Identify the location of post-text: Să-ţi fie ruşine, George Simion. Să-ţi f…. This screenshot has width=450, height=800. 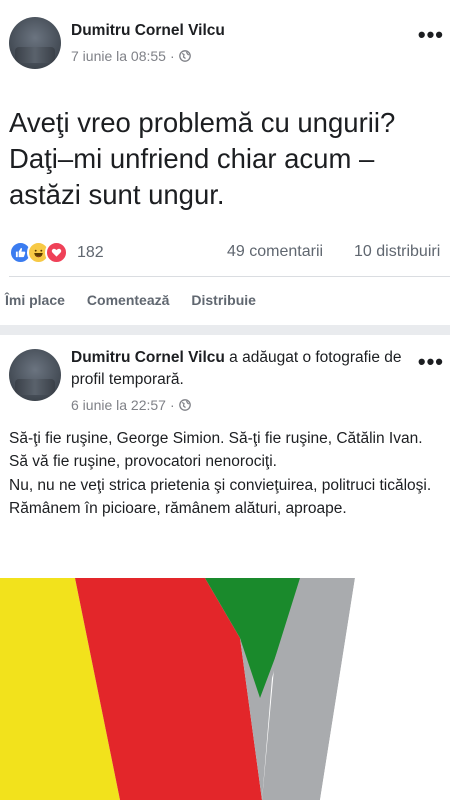
(229, 473).